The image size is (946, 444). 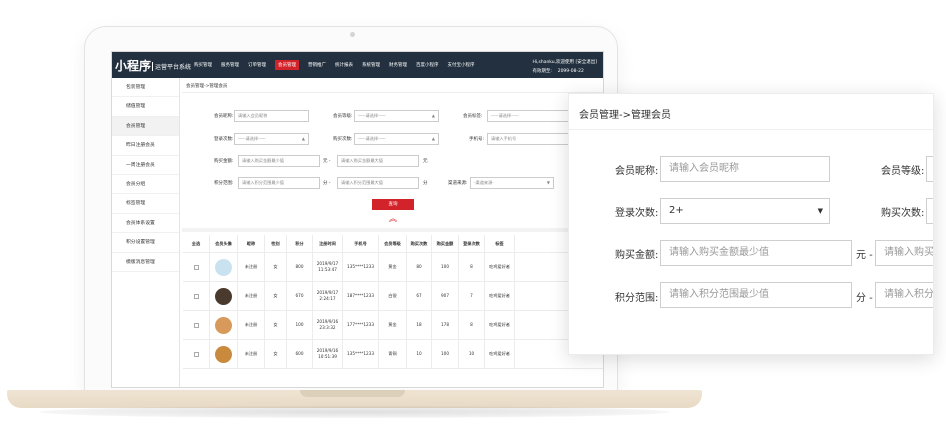 I want to click on card-title: 会员管理->管理会员, so click(x=625, y=115).